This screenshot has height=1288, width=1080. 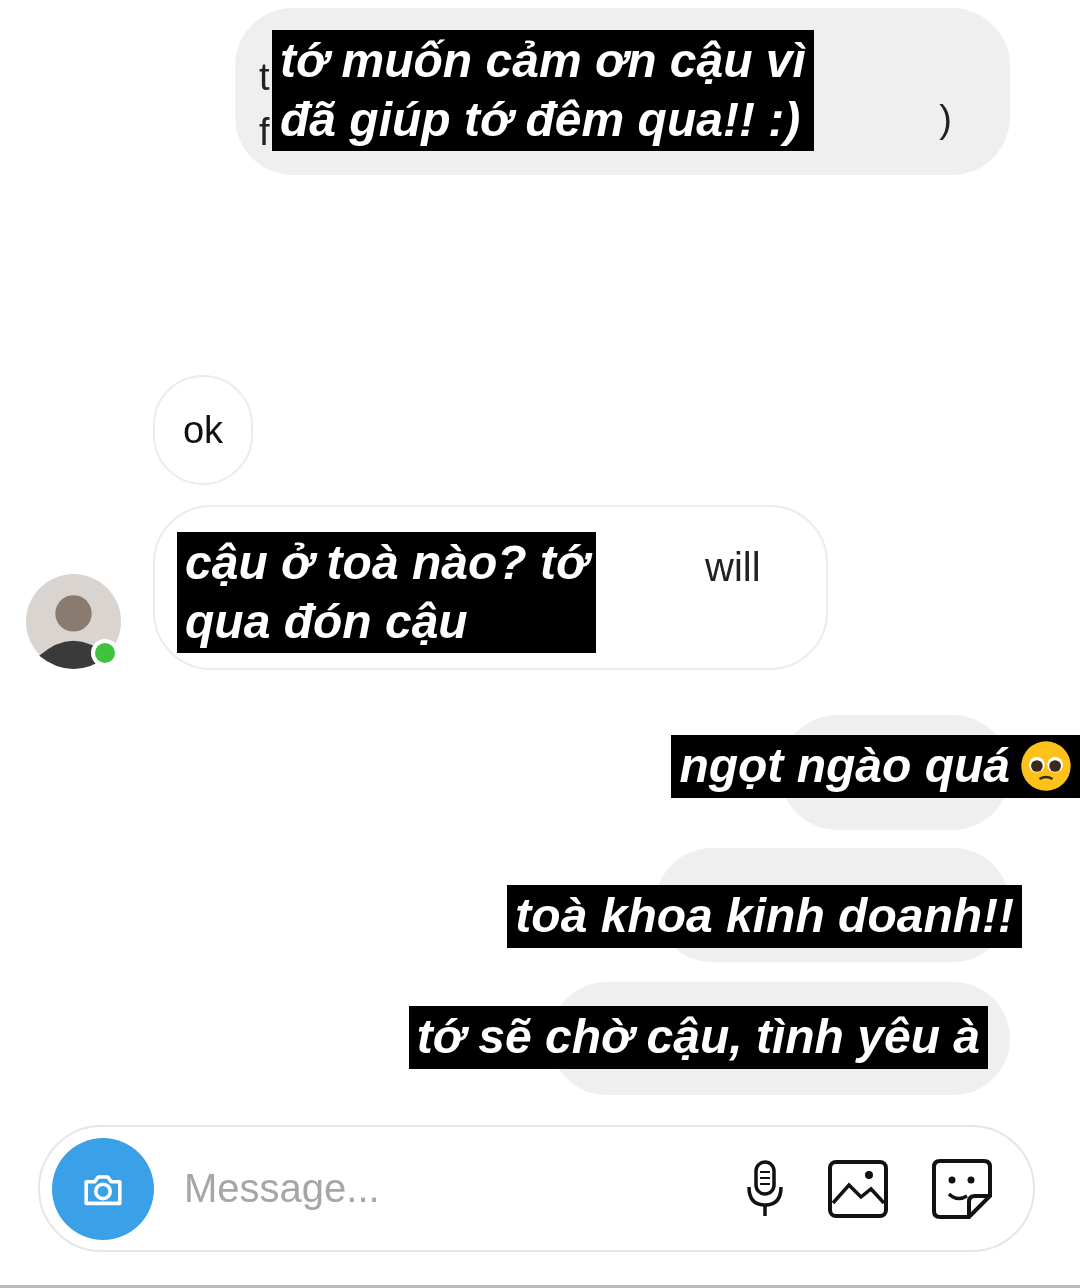 I want to click on sticker-icon, so click(x=962, y=1188).